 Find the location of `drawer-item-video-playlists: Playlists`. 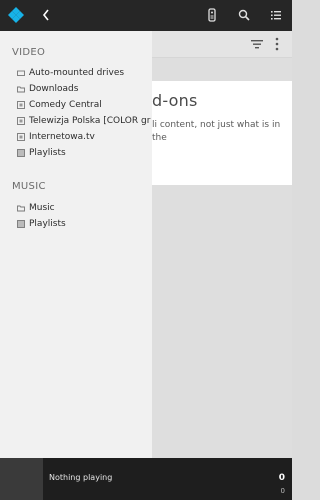

drawer-item-video-playlists: Playlists is located at coordinates (76, 153).